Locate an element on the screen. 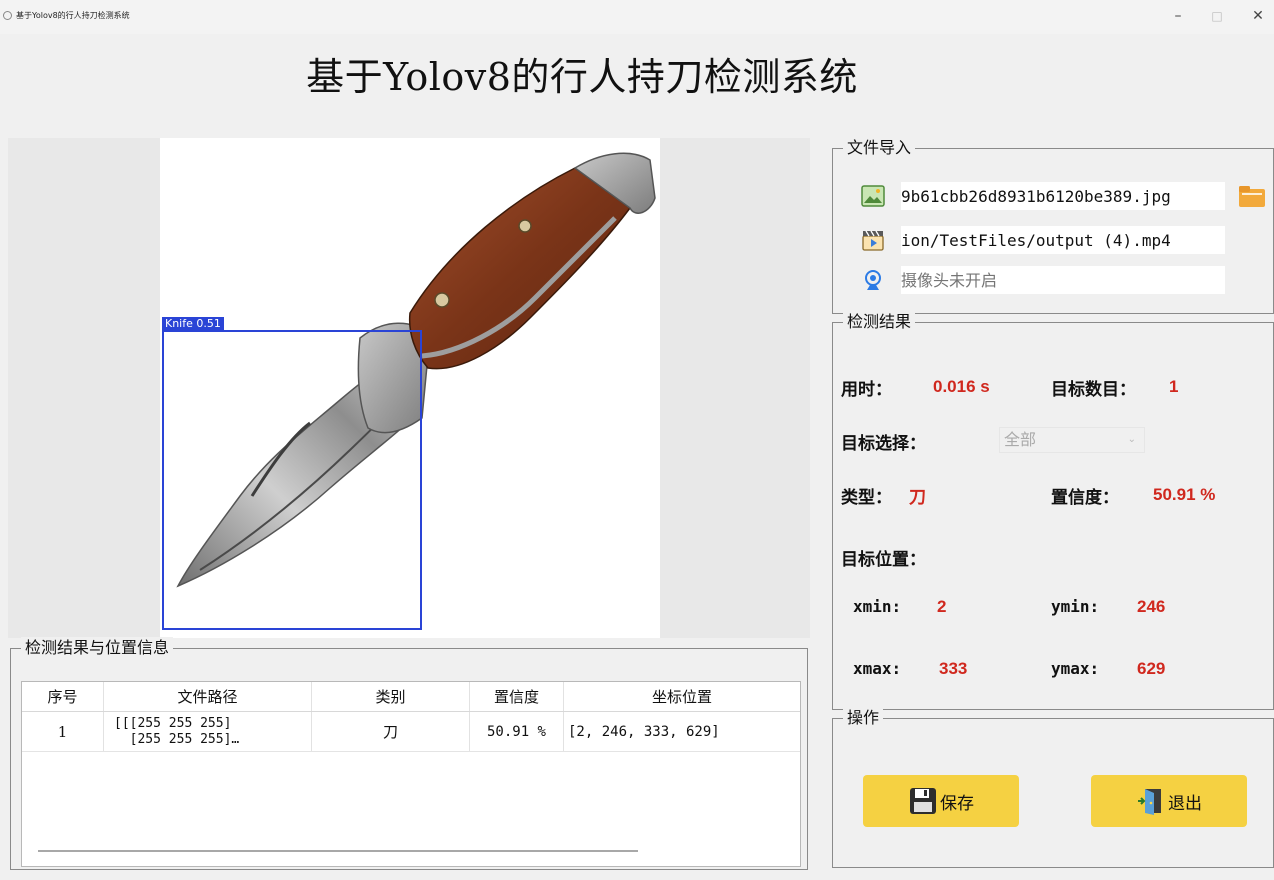 The width and height of the screenshot is (1274, 880). horizontal-scrollbar is located at coordinates (338, 851).